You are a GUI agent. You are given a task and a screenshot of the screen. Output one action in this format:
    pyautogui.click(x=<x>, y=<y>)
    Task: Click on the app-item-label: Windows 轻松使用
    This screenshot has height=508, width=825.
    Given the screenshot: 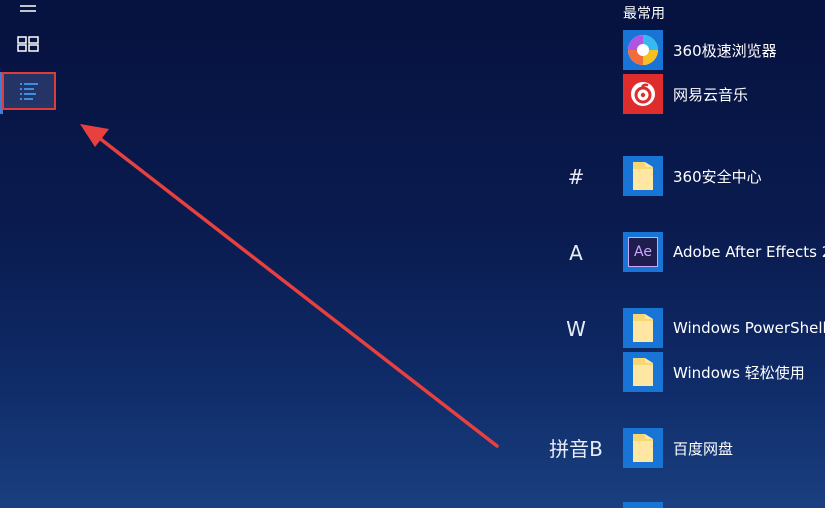 What is the action you would take?
    pyautogui.click(x=739, y=372)
    